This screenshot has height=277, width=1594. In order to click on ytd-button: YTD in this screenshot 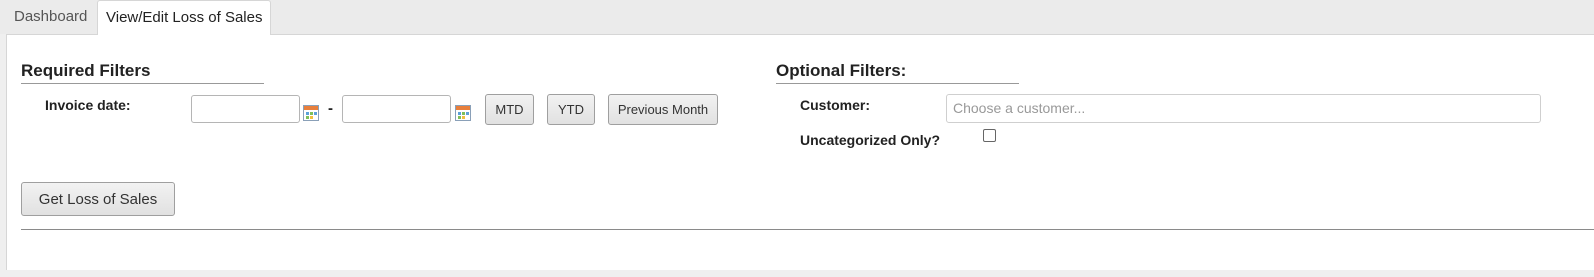, I will do `click(571, 109)`.